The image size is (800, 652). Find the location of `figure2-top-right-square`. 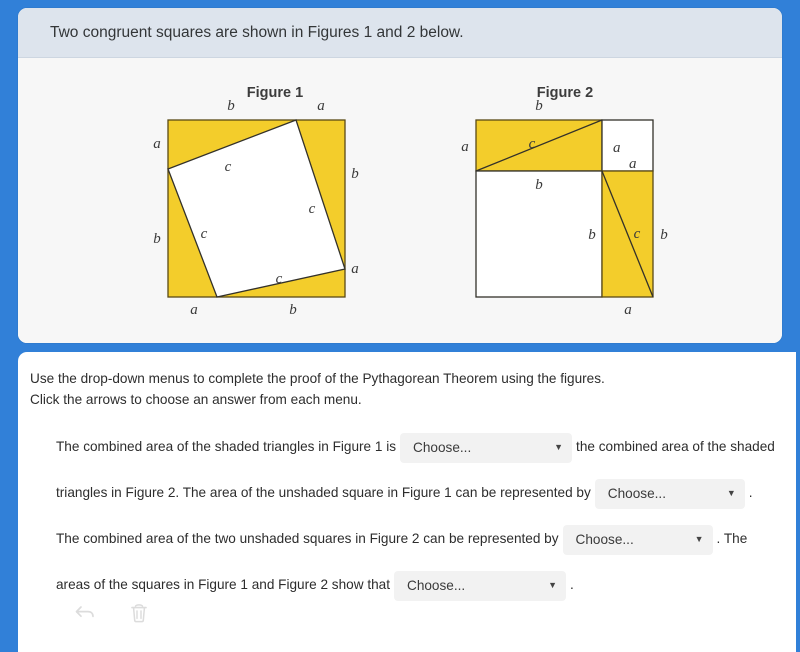

figure2-top-right-square is located at coordinates (627, 145).